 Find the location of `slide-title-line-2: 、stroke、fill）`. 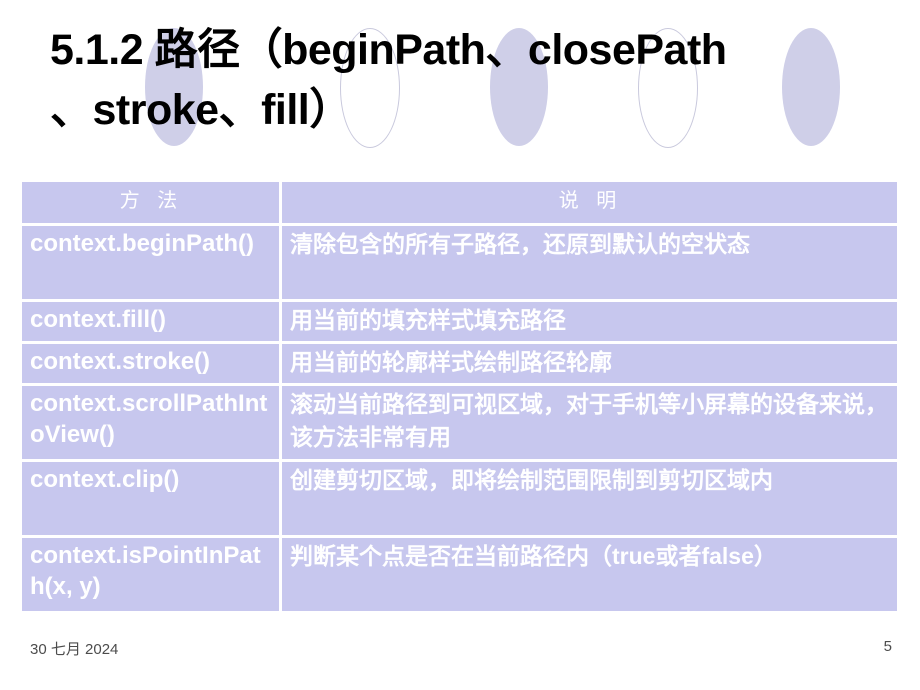

slide-title-line-2: 、stroke、fill） is located at coordinates (201, 110).